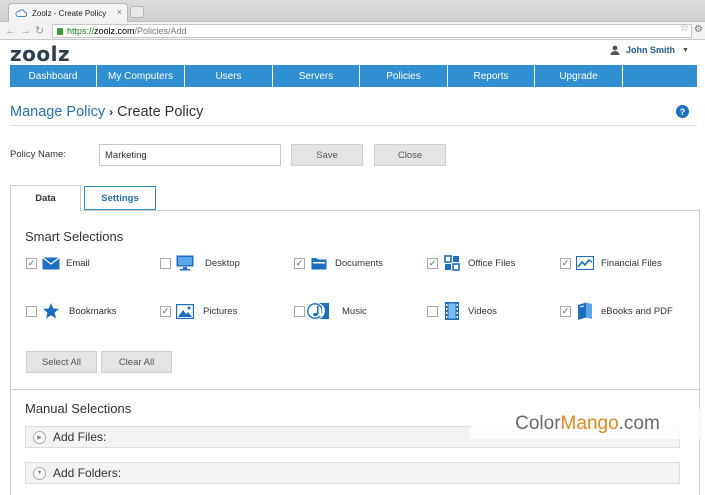 The image size is (705, 495). I want to click on close-button: Close, so click(410, 155).